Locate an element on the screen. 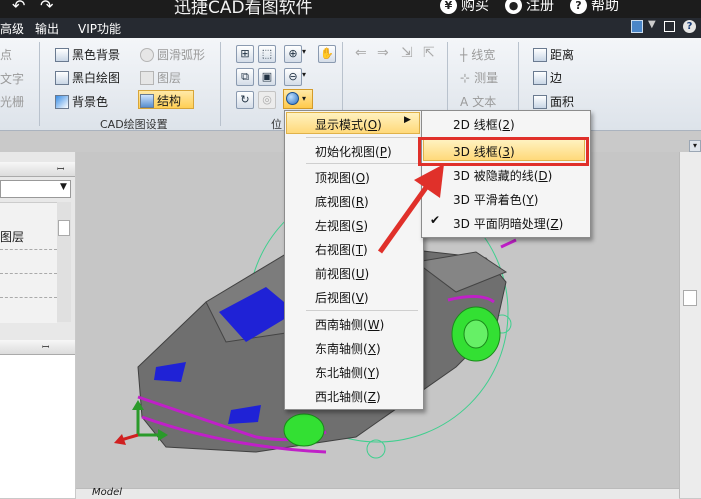 The height and width of the screenshot is (499, 701). submenu-2d-wireframe: 2D 线框(2) is located at coordinates (484, 124).